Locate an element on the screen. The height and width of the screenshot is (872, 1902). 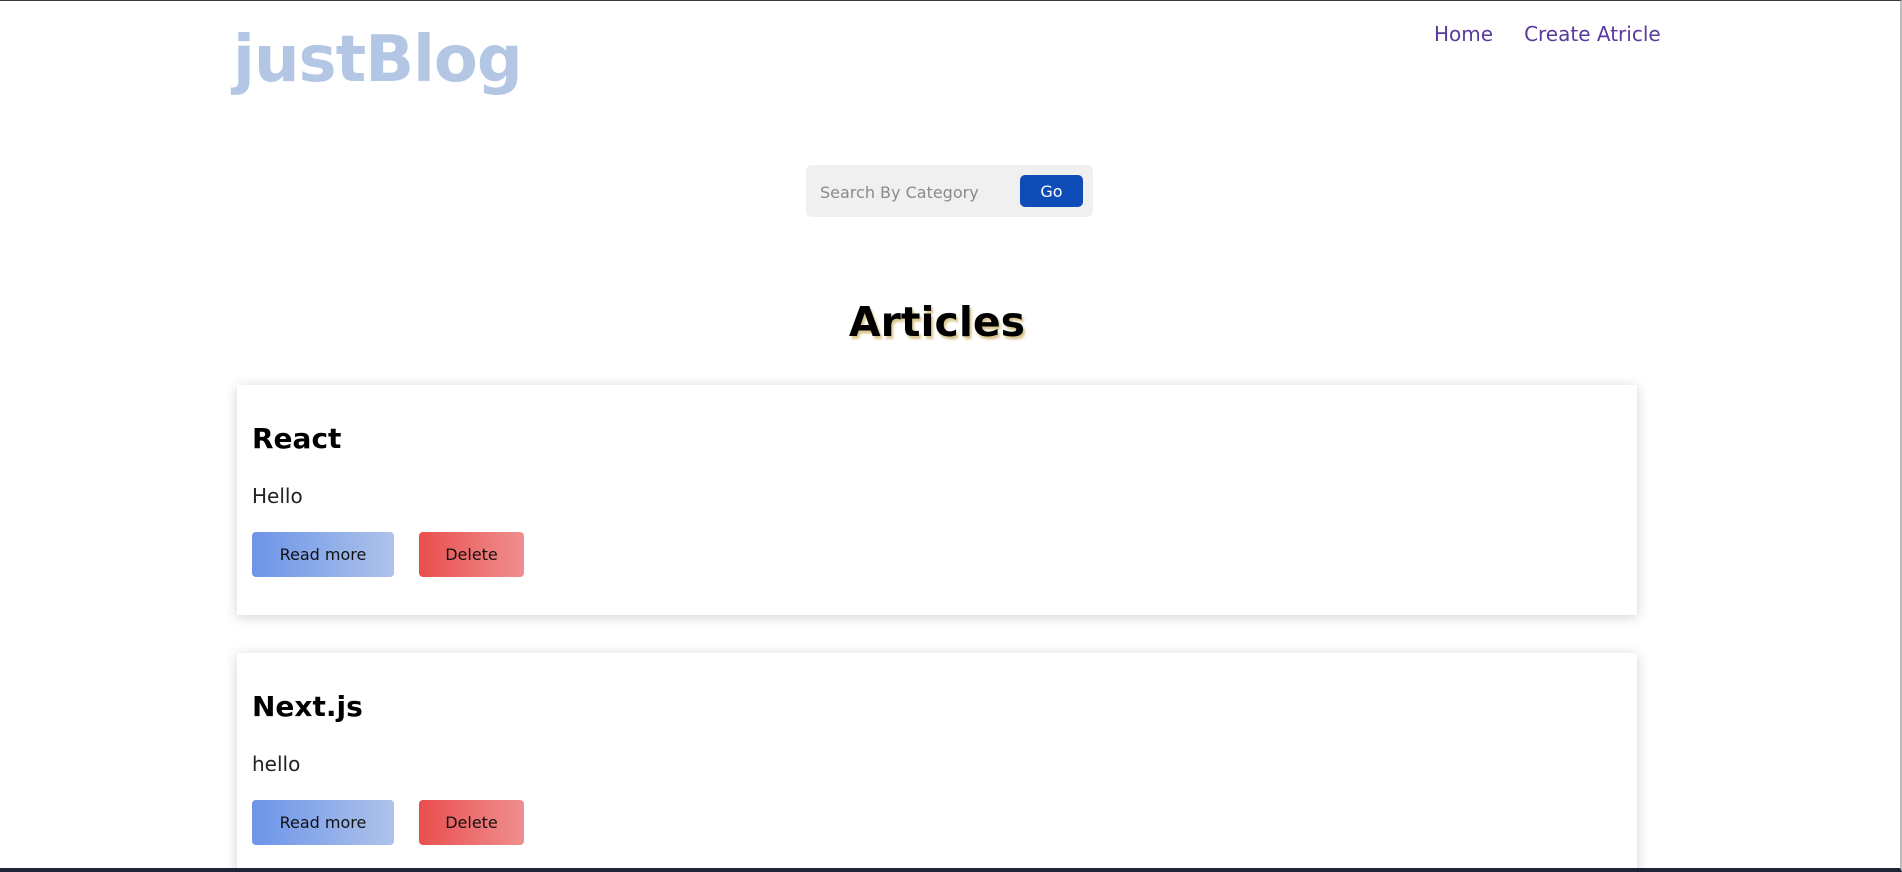
nav-create-article-link: Create Atricle is located at coordinates (1592, 34).